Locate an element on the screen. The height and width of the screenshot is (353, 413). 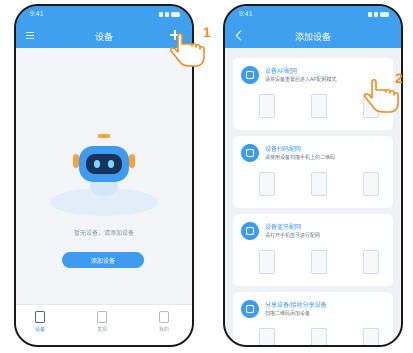
share-icon is located at coordinates (250, 309).